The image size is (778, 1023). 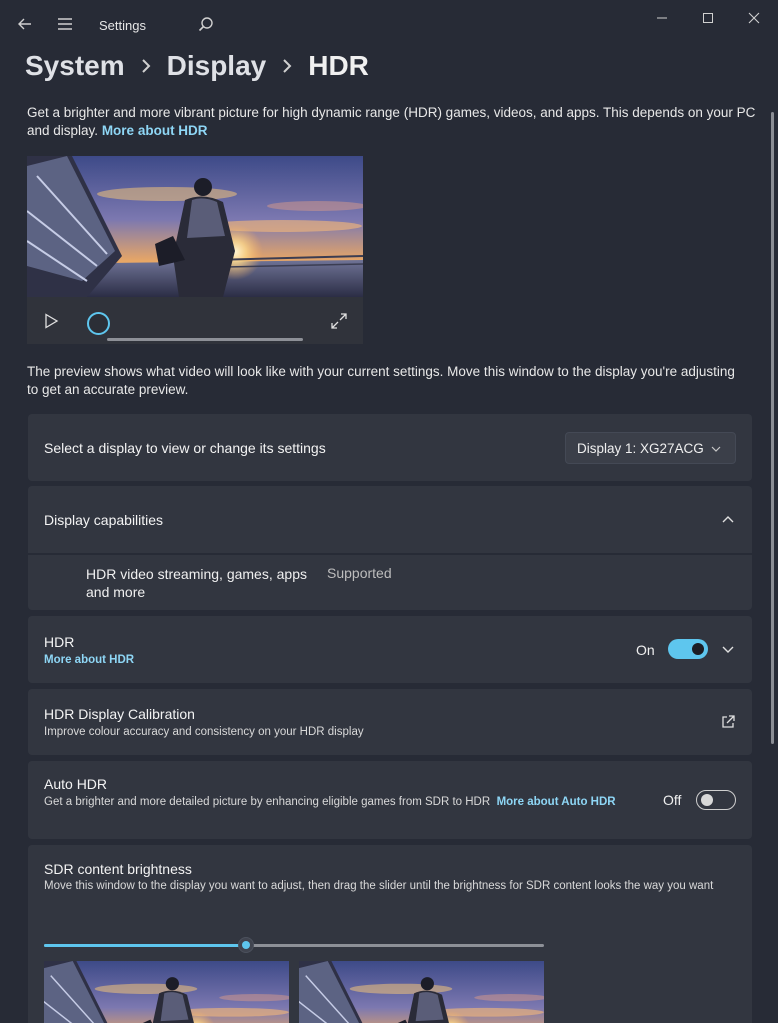 I want to click on close-button, so click(x=754, y=18).